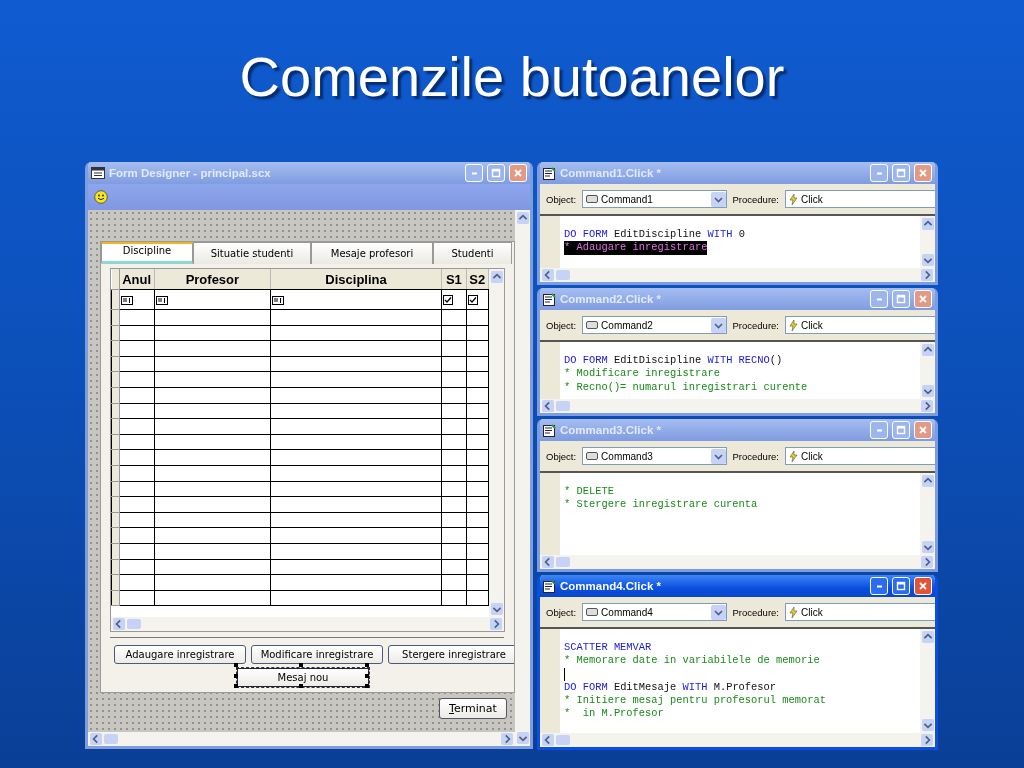 The image size is (1024, 768). Describe the element at coordinates (317, 654) in the screenshot. I see `command-button: Modificare inregistrare` at that location.